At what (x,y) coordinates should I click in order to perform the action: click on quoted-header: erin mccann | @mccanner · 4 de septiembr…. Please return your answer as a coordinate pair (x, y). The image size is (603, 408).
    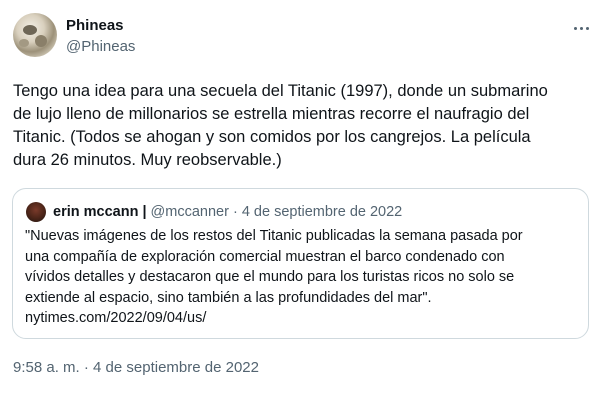
    Looking at the image, I should click on (227, 212).